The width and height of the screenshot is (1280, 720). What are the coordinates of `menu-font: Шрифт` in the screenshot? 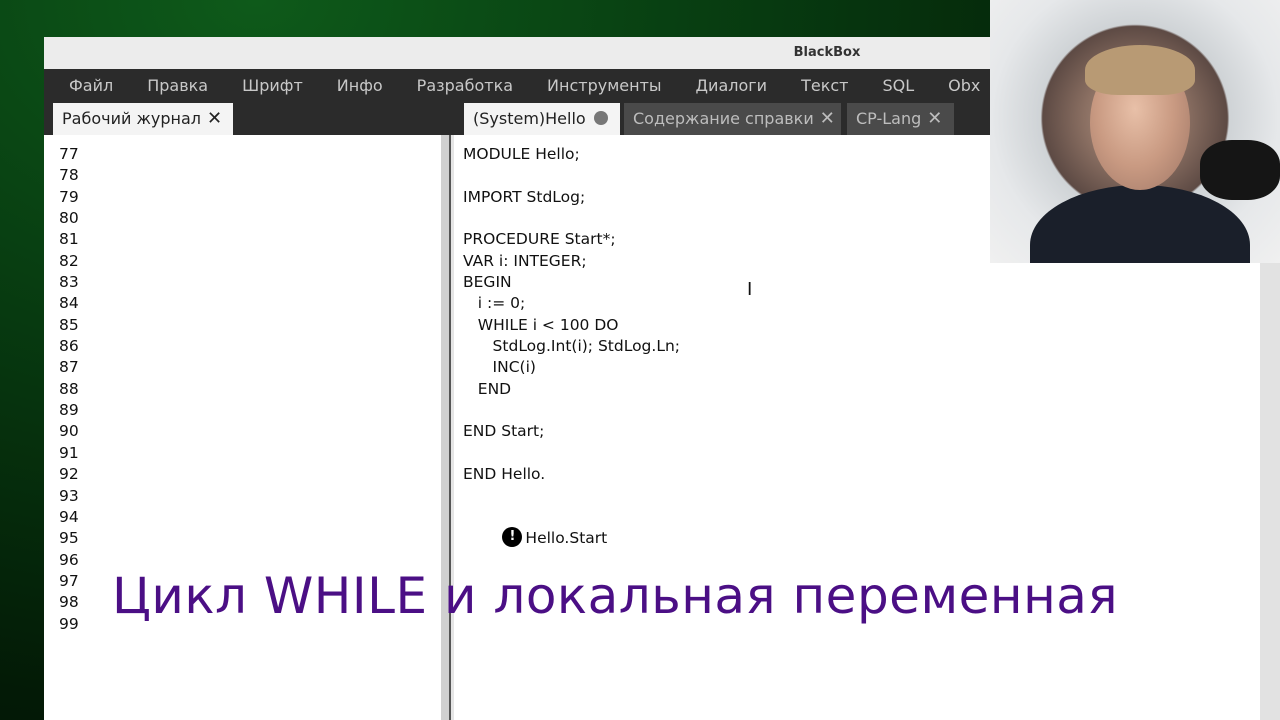 It's located at (272, 85).